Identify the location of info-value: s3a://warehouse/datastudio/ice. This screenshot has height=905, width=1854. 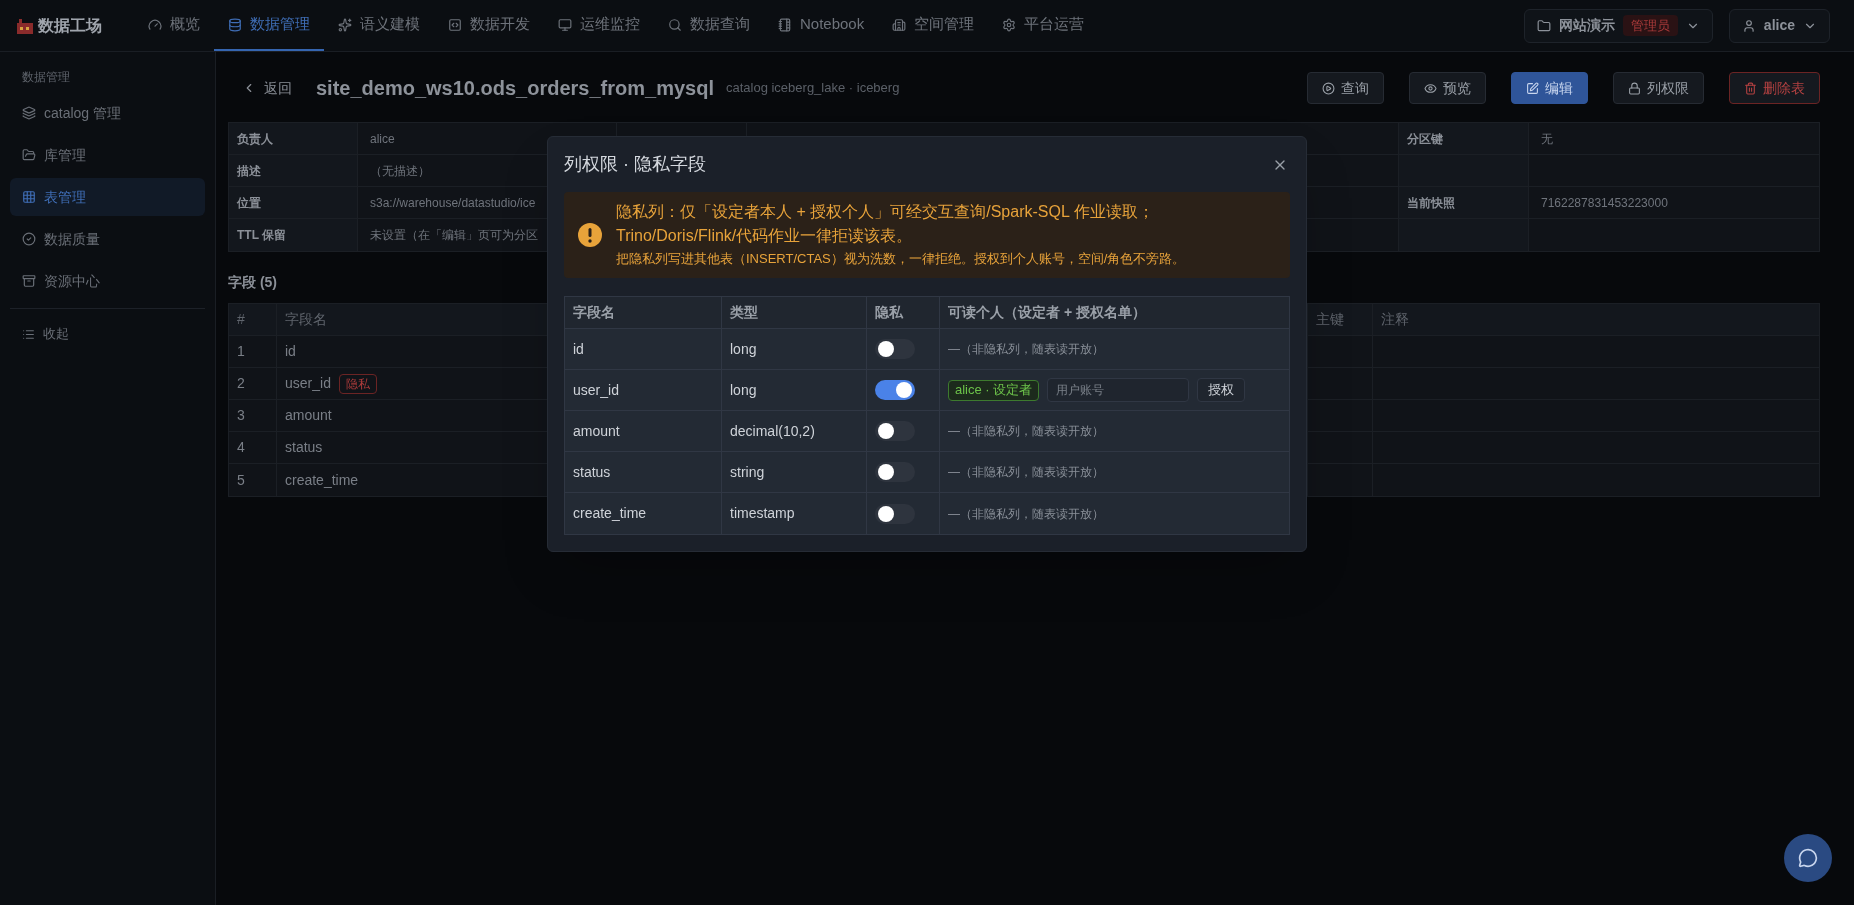
(453, 203).